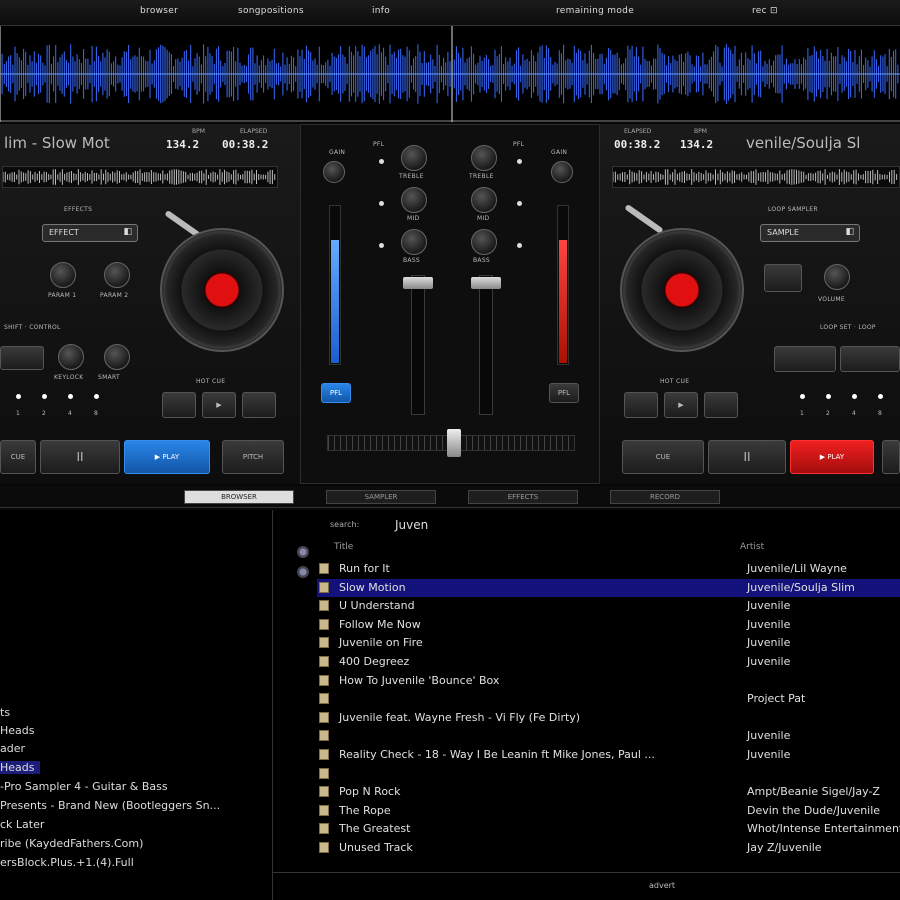  I want to click on tab-sampler: sampler, so click(381, 497).